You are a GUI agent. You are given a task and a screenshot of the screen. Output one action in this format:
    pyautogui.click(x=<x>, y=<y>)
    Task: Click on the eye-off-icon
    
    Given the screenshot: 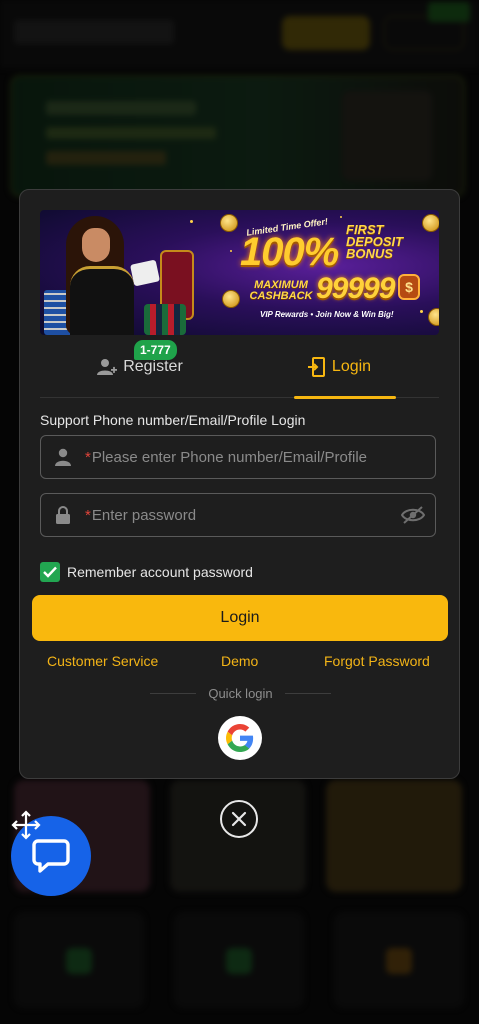 What is the action you would take?
    pyautogui.click(x=413, y=515)
    